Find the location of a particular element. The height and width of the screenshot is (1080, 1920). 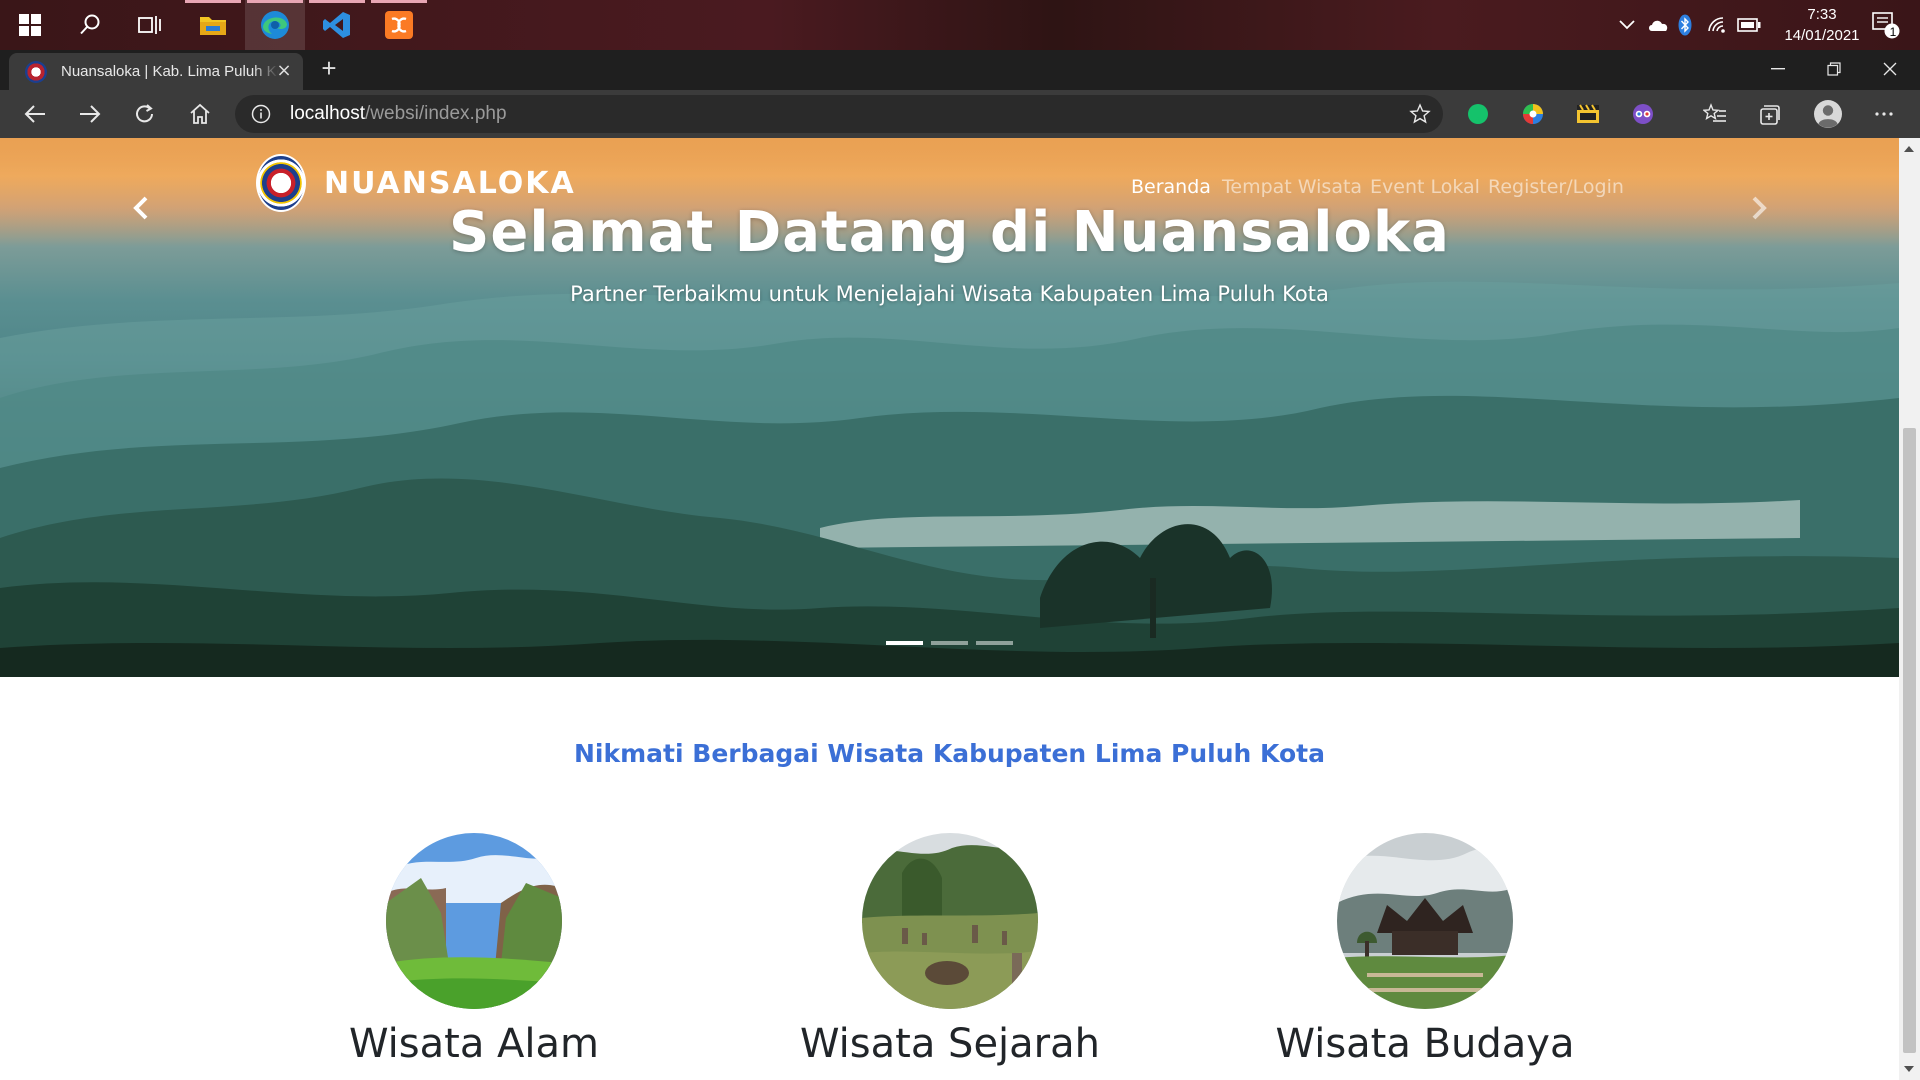

card-title: Wisata Budaya is located at coordinates (1425, 1044).